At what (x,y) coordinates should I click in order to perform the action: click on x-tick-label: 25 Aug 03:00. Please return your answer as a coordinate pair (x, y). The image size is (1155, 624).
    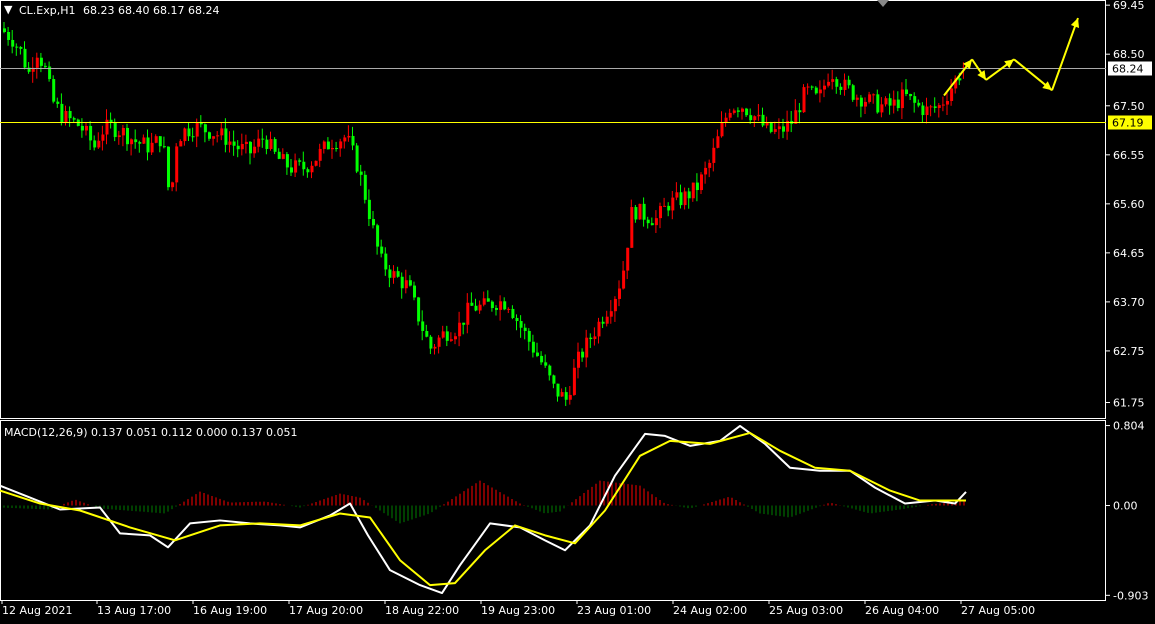
    Looking at the image, I should click on (806, 610).